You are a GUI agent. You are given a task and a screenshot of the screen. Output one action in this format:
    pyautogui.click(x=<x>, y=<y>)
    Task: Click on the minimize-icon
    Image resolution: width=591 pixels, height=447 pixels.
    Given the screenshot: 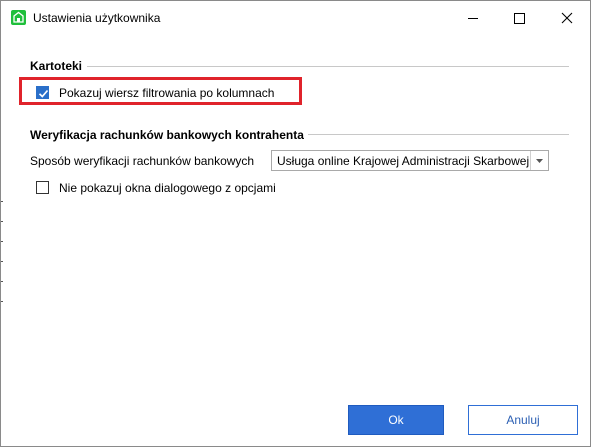 What is the action you would take?
    pyautogui.click(x=473, y=18)
    